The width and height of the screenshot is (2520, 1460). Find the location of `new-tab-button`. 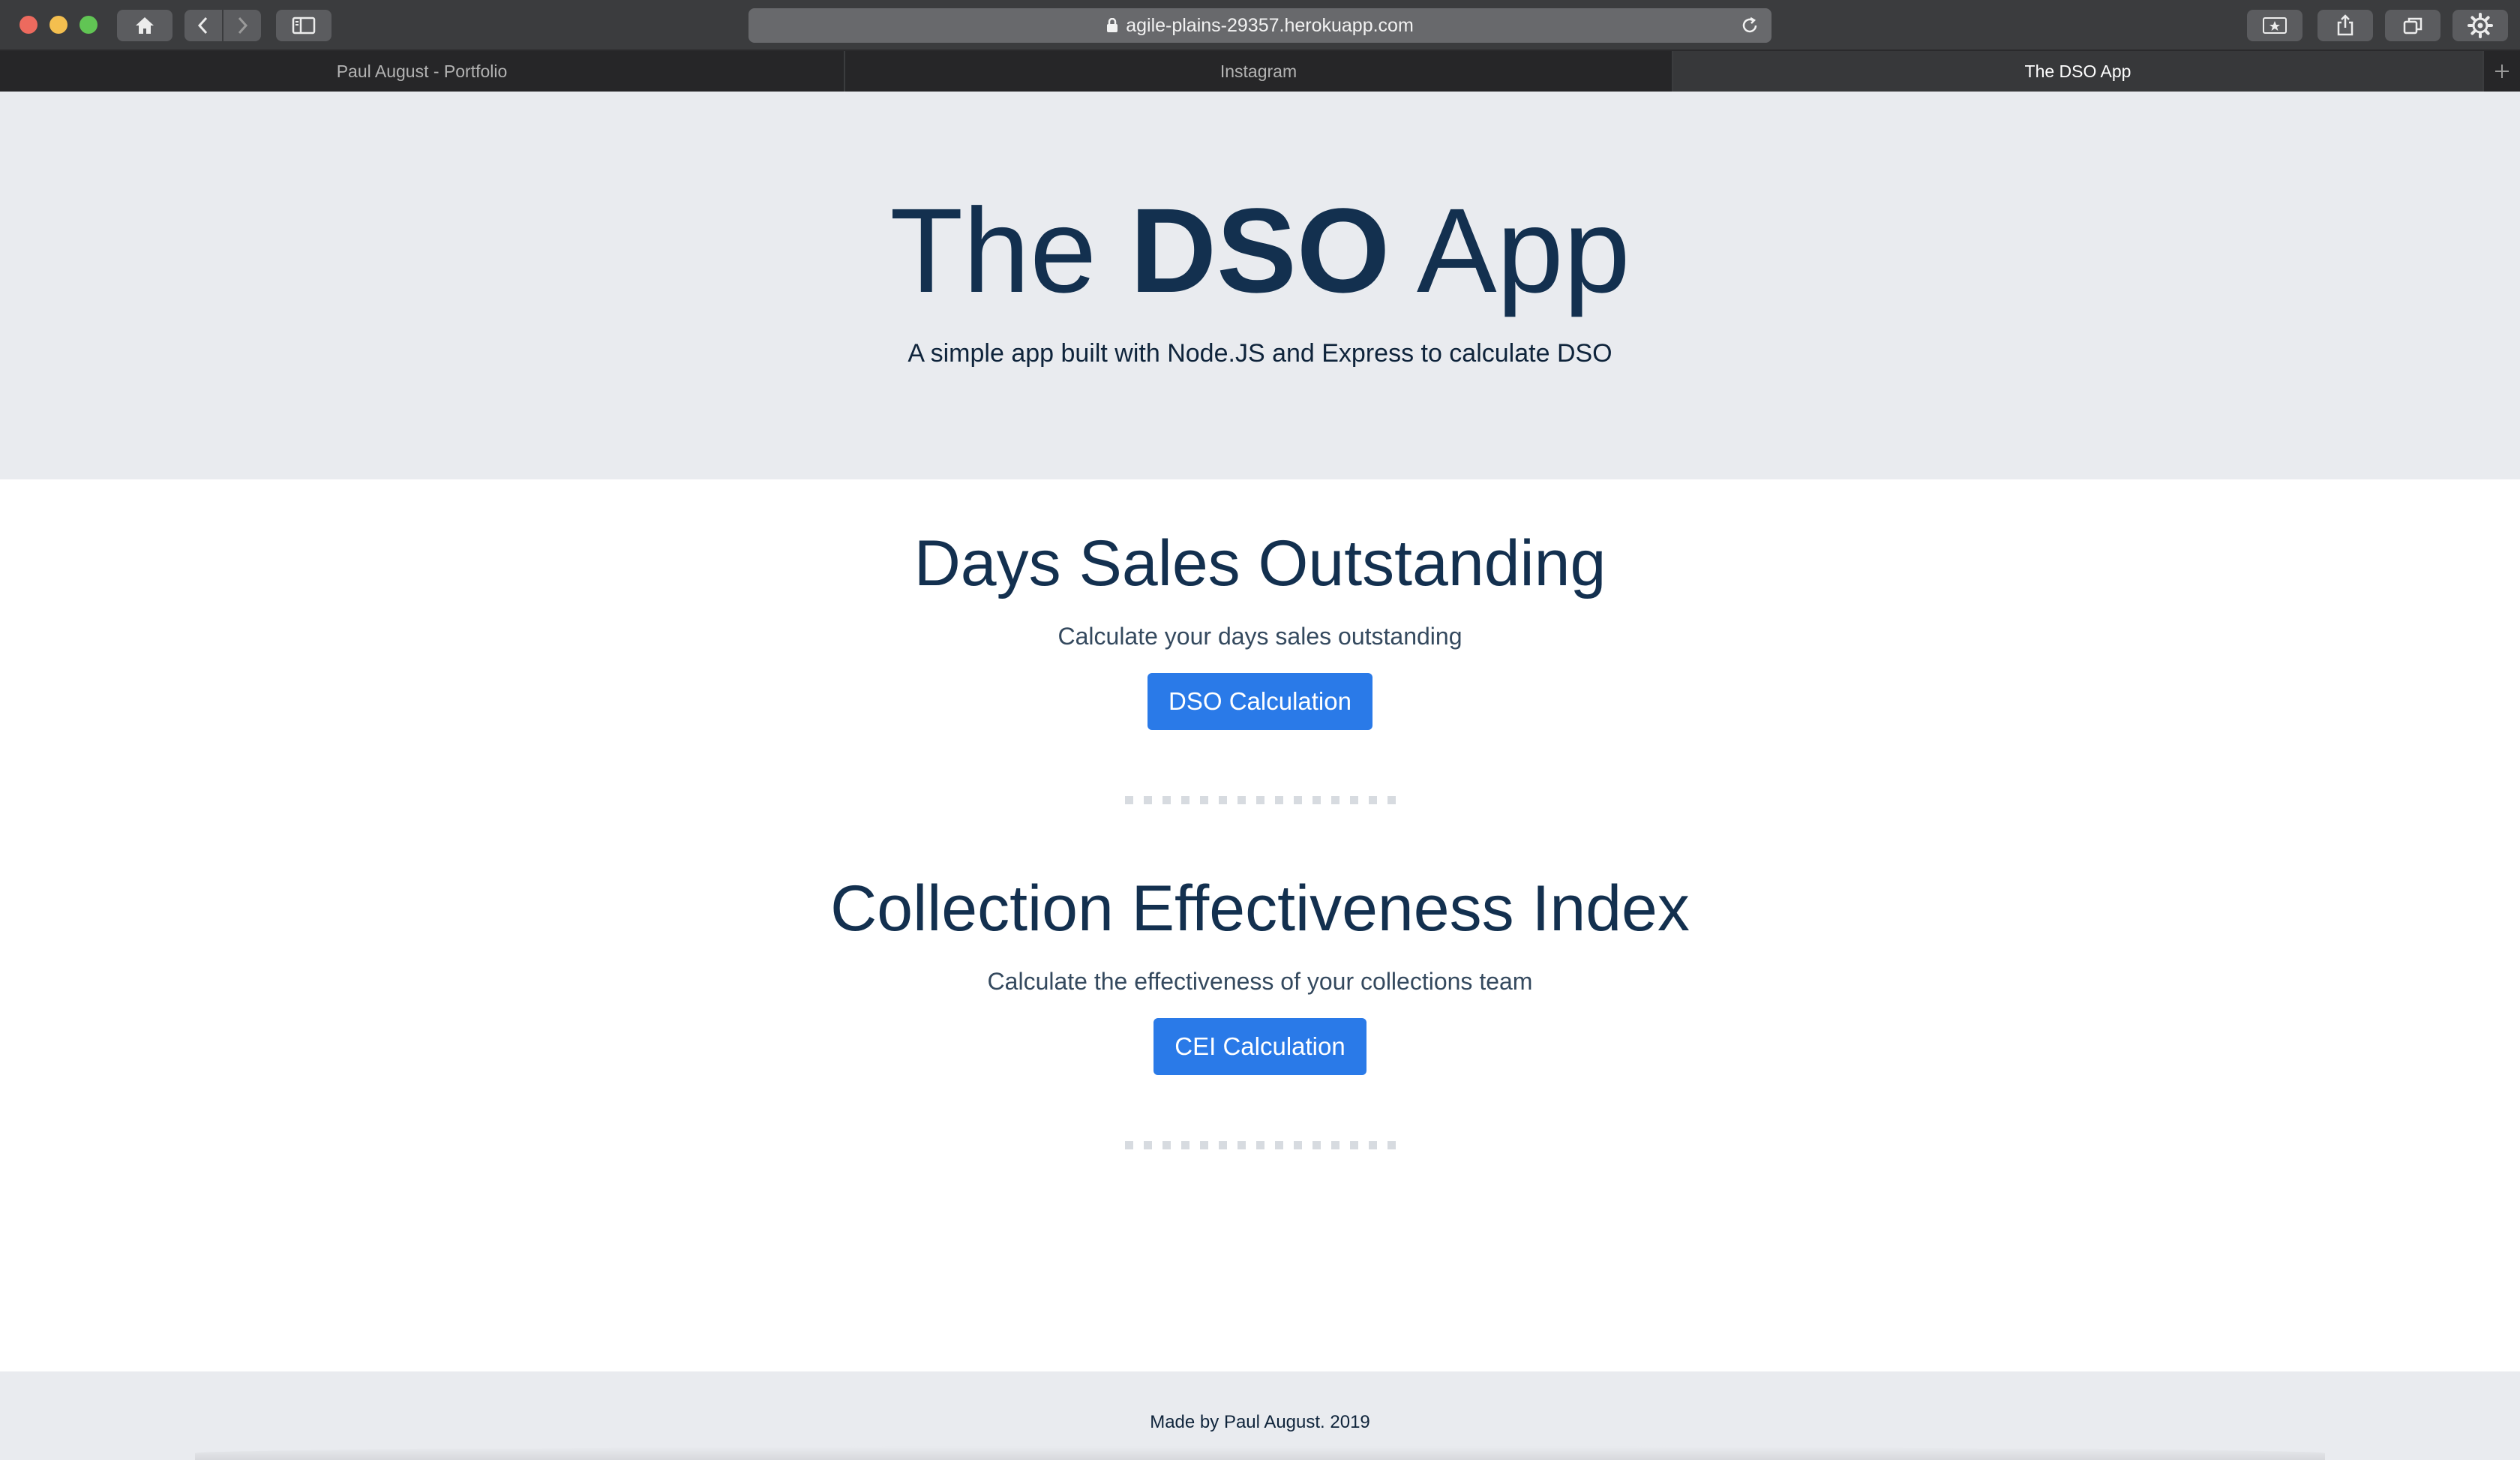

new-tab-button is located at coordinates (2502, 71).